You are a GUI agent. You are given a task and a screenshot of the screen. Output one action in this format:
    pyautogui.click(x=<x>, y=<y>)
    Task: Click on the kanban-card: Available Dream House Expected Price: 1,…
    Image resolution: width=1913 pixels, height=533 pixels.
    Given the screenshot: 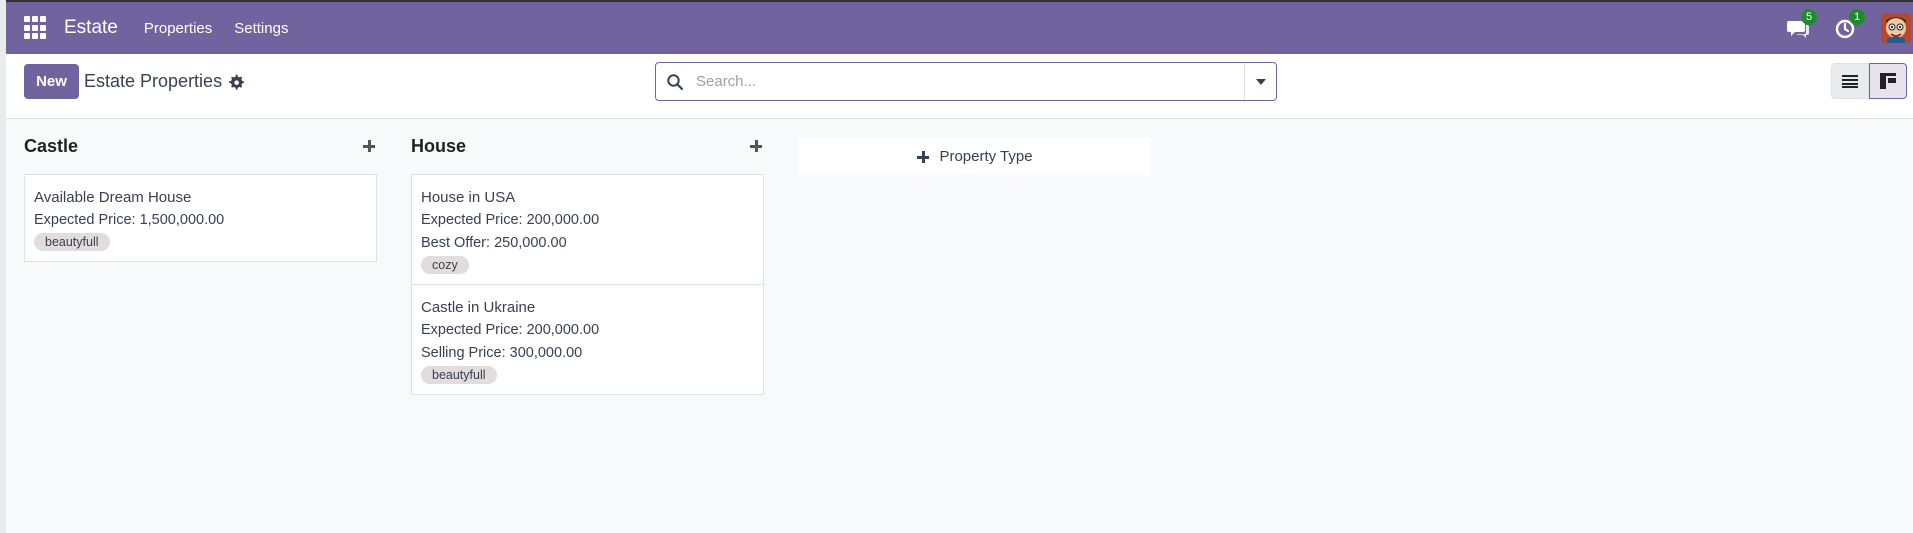 What is the action you would take?
    pyautogui.click(x=200, y=218)
    